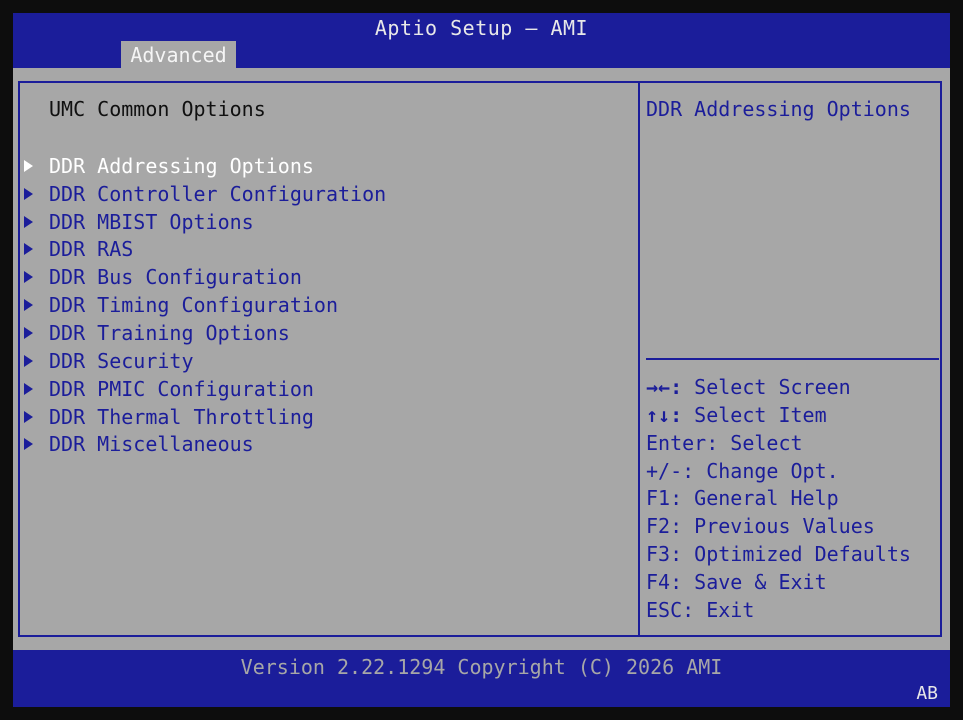 Image resolution: width=963 pixels, height=720 pixels. Describe the element at coordinates (760, 581) in the screenshot. I see `key-hint-action: Save & Exit` at that location.